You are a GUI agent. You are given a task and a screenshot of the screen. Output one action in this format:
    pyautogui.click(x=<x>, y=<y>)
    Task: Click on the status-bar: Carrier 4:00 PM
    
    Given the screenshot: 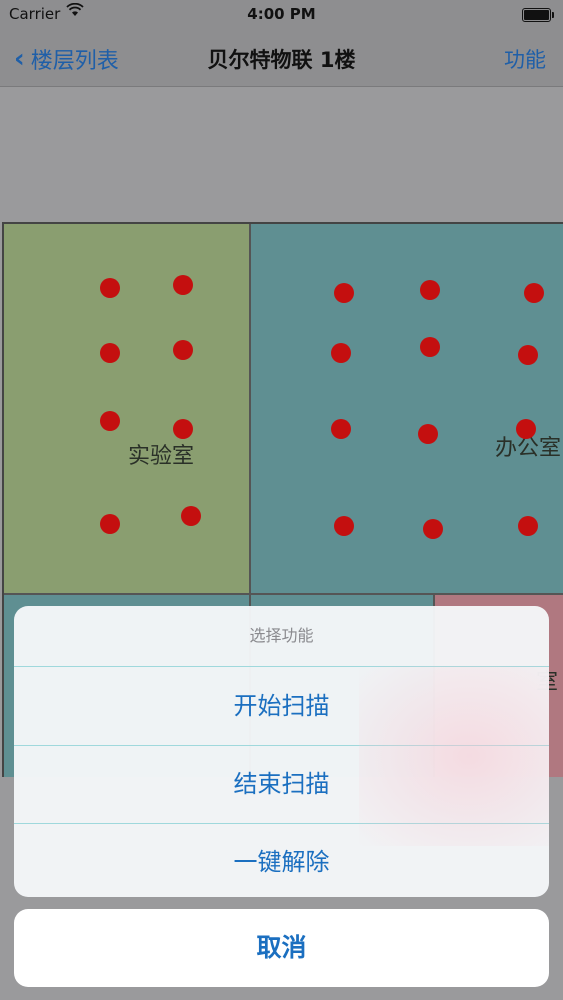 What is the action you would take?
    pyautogui.click(x=281, y=15)
    